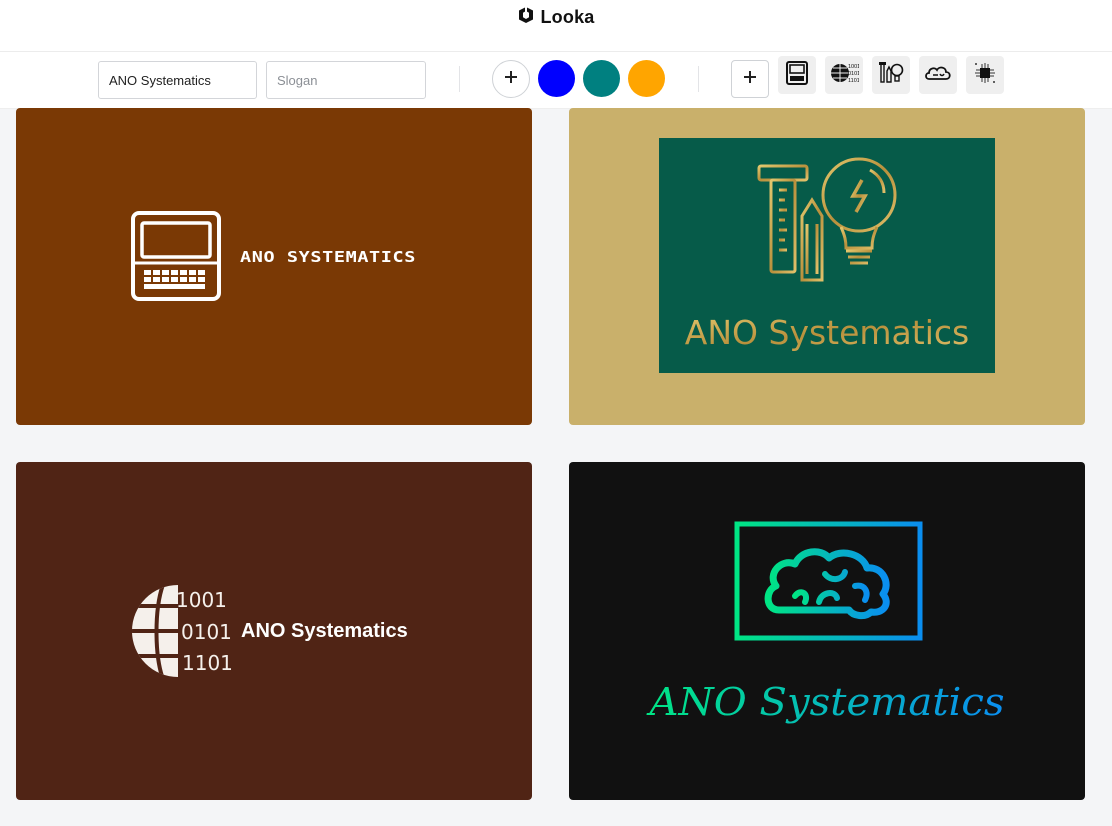 The image size is (1112, 826). What do you see at coordinates (328, 257) in the screenshot?
I see `logo-company-name: ANO SYSTEMATICS` at bounding box center [328, 257].